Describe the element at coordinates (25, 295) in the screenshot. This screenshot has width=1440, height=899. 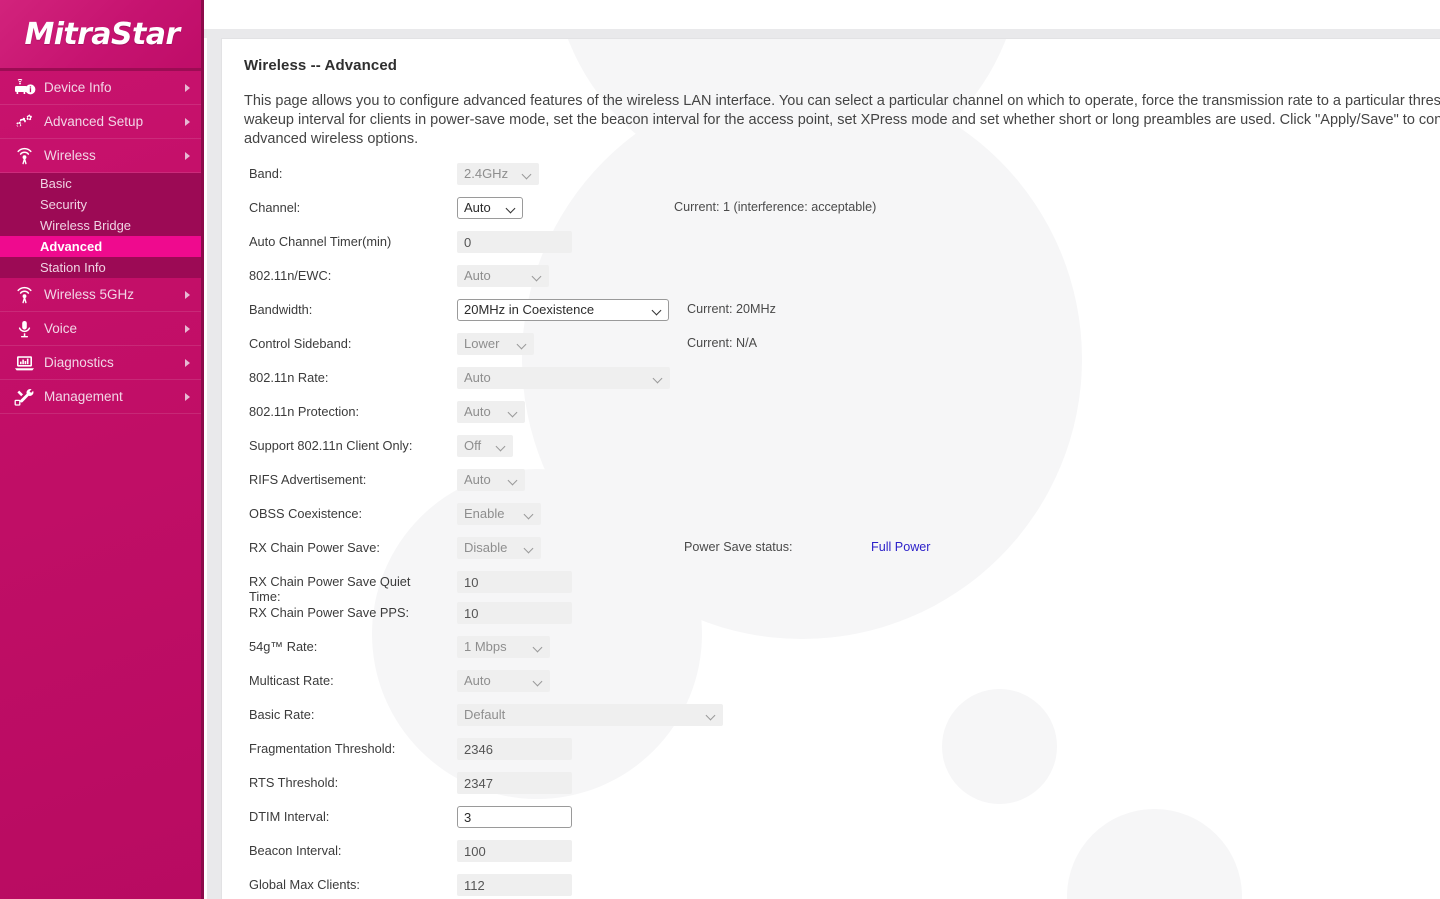
I see `wifi-icon` at that location.